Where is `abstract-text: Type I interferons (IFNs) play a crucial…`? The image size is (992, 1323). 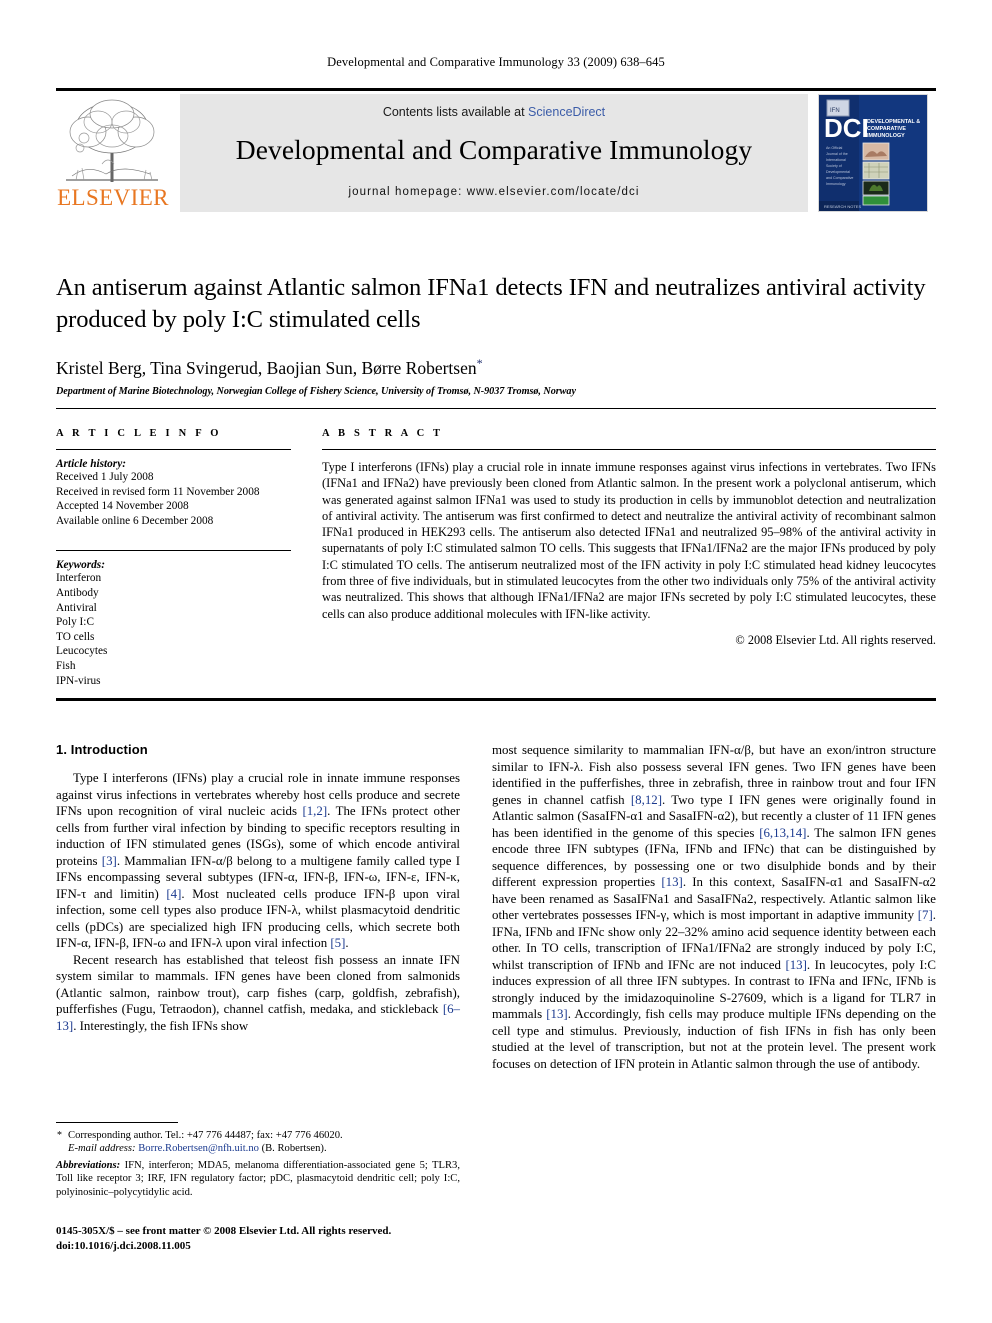 abstract-text: Type I interferons (IFNs) play a crucial… is located at coordinates (629, 540).